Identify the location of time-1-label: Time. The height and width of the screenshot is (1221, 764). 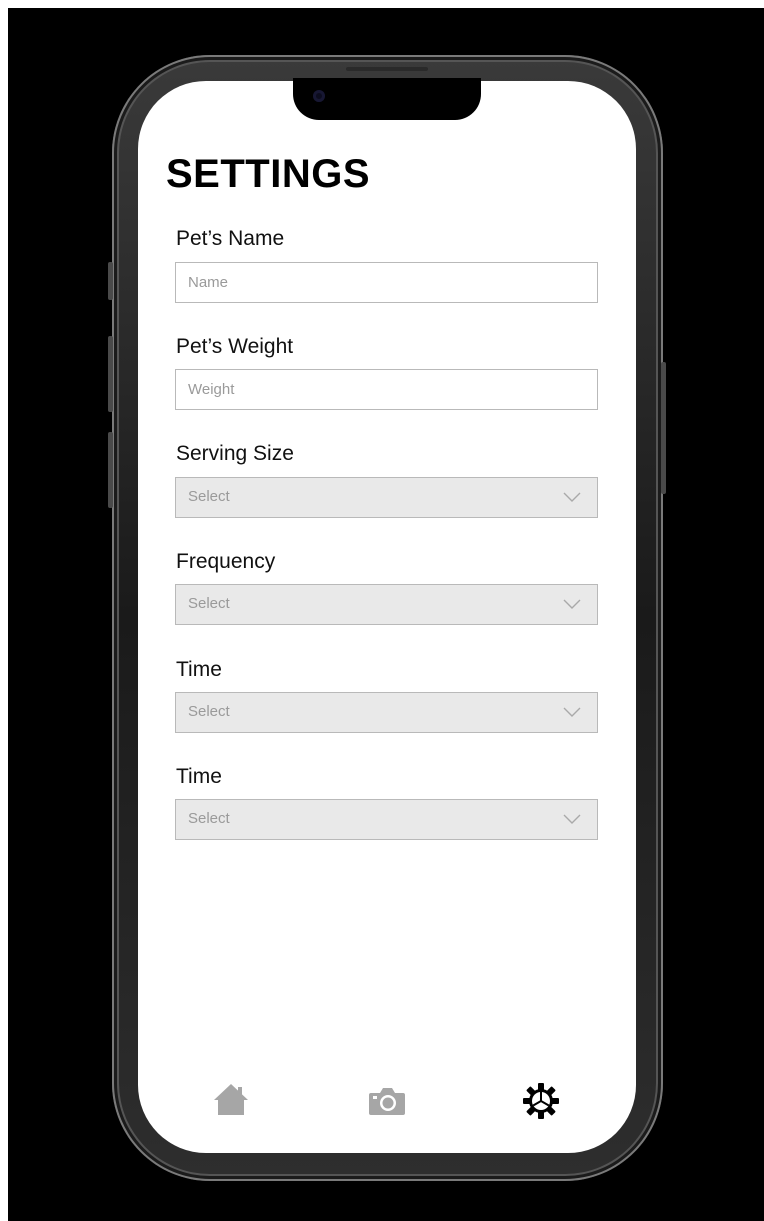
(199, 669).